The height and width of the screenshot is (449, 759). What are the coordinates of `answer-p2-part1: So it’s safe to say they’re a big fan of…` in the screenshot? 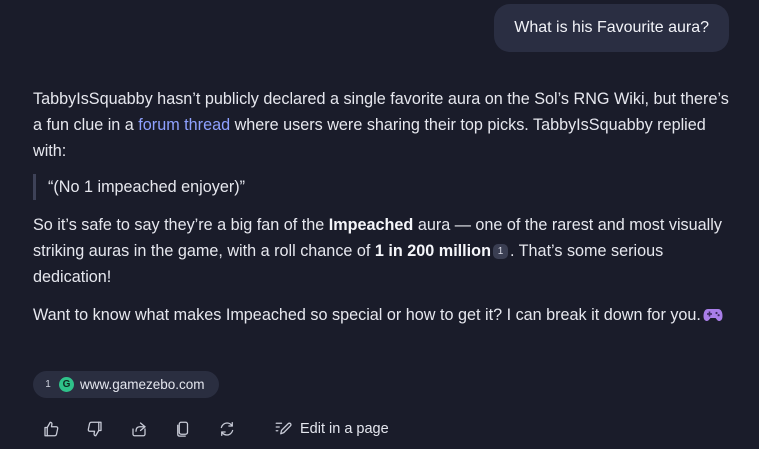 It's located at (181, 225).